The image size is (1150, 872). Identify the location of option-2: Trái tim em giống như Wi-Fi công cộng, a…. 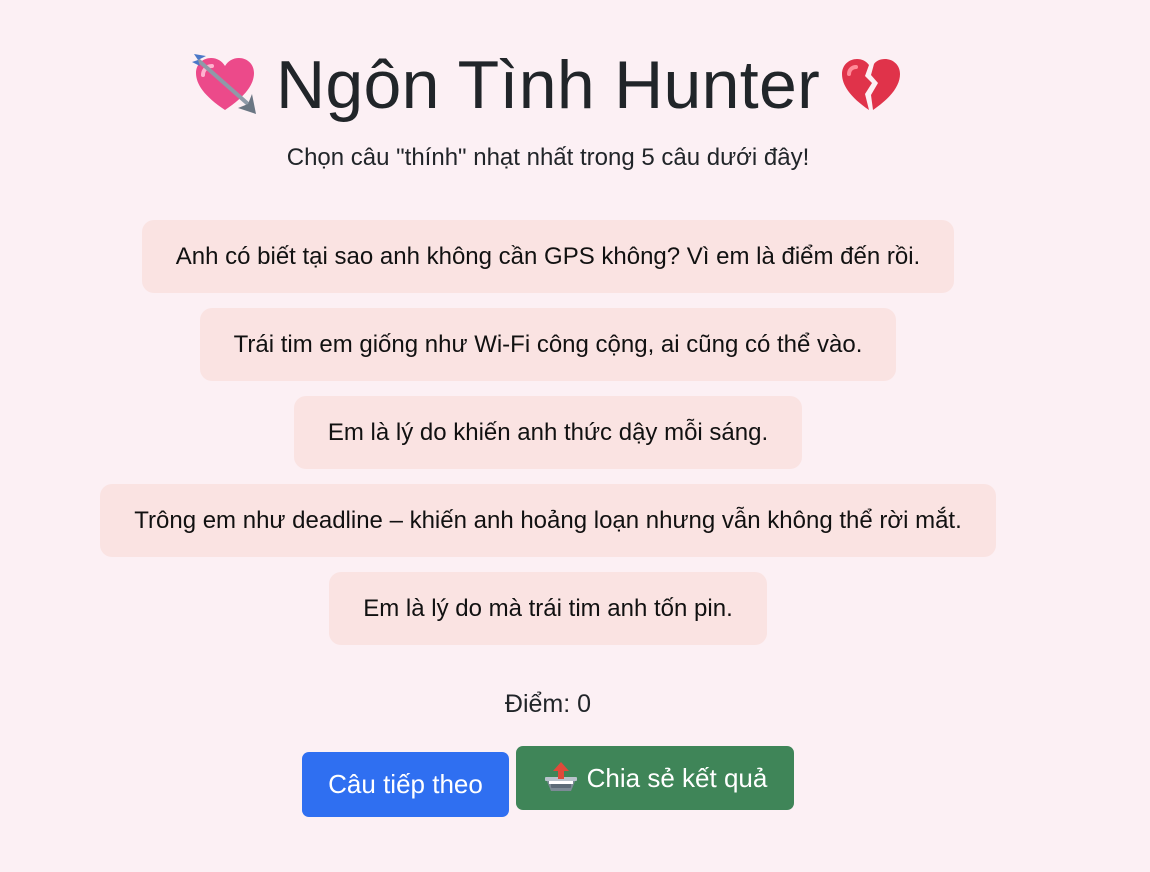
(548, 344).